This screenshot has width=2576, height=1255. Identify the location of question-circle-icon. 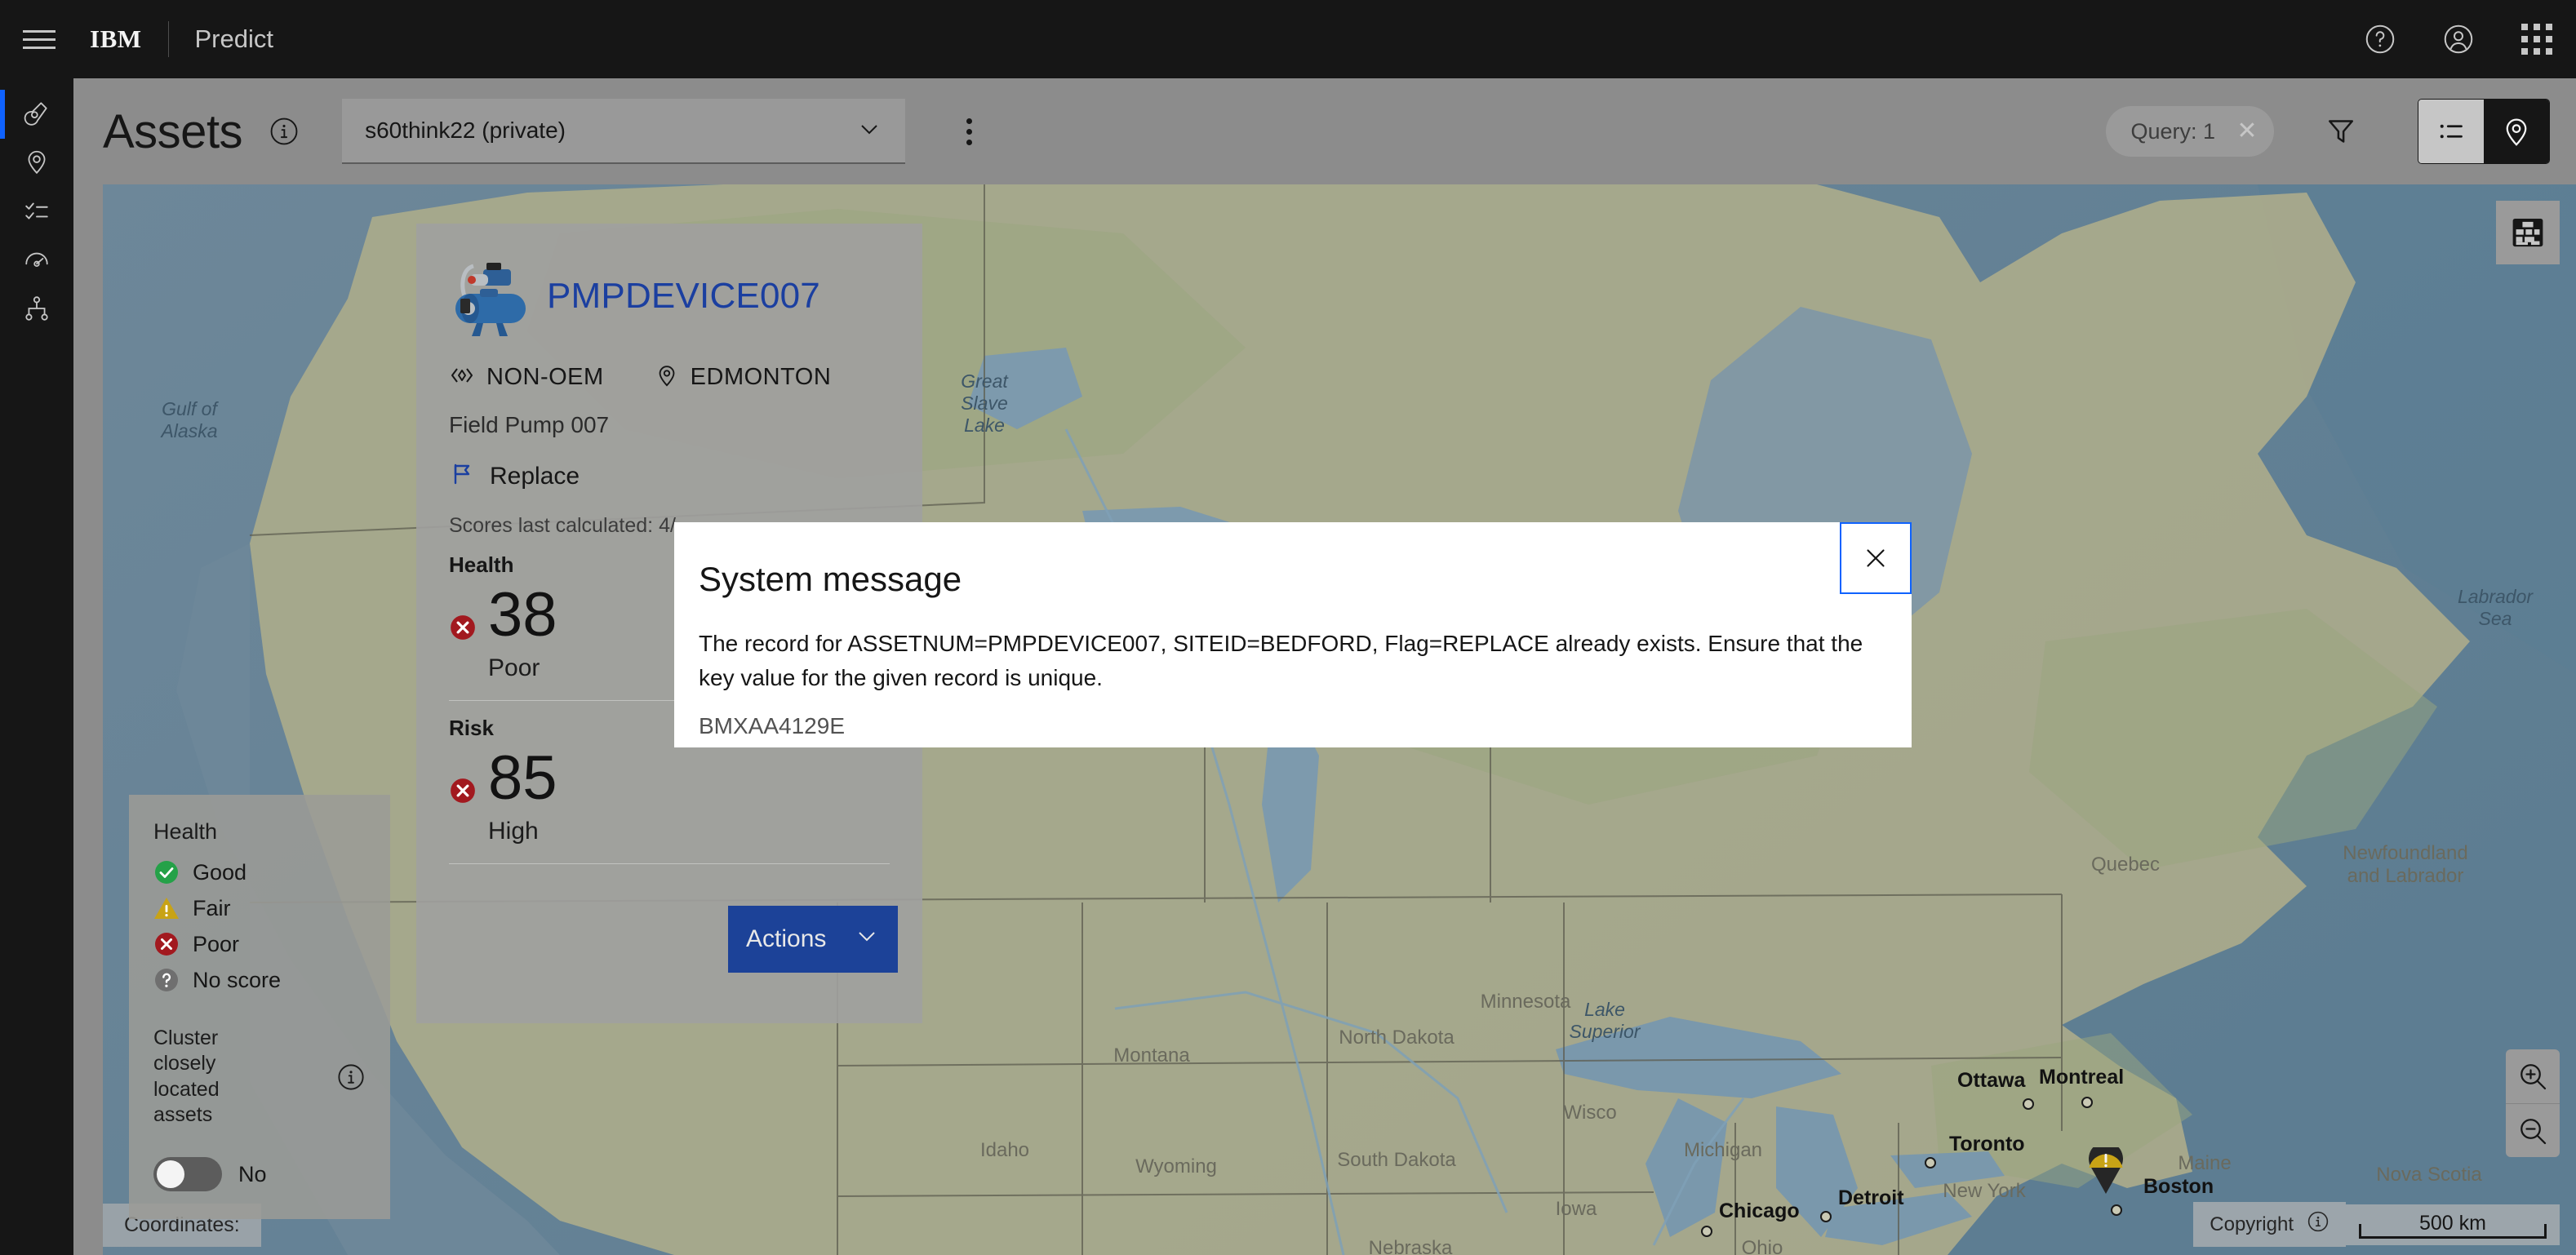
(166, 980).